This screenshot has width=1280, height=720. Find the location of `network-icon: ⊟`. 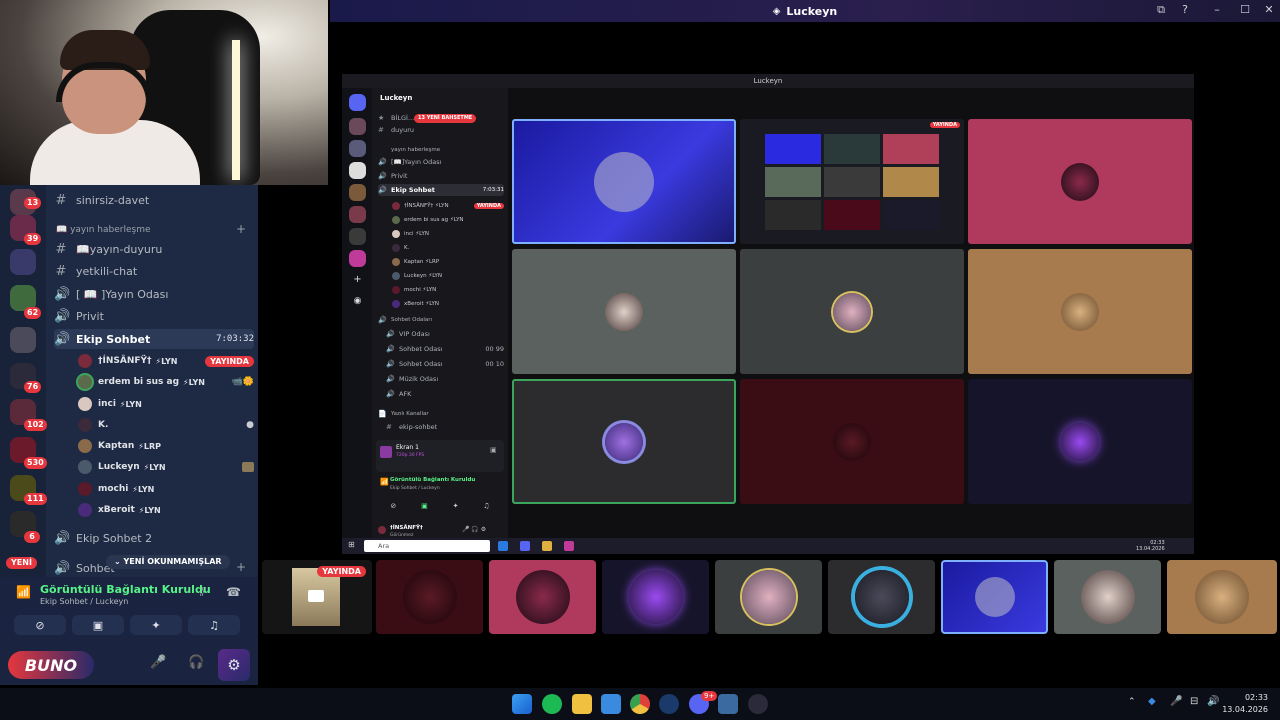

network-icon: ⊟ is located at coordinates (1194, 701).